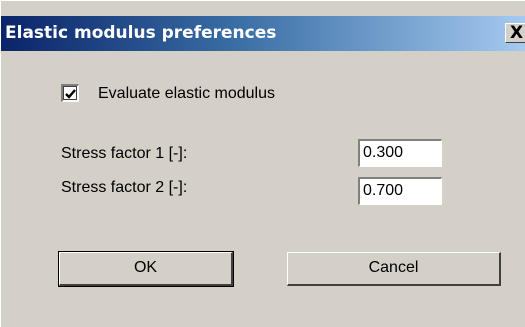  Describe the element at coordinates (394, 269) in the screenshot. I see `cancel-button: Cancel` at that location.